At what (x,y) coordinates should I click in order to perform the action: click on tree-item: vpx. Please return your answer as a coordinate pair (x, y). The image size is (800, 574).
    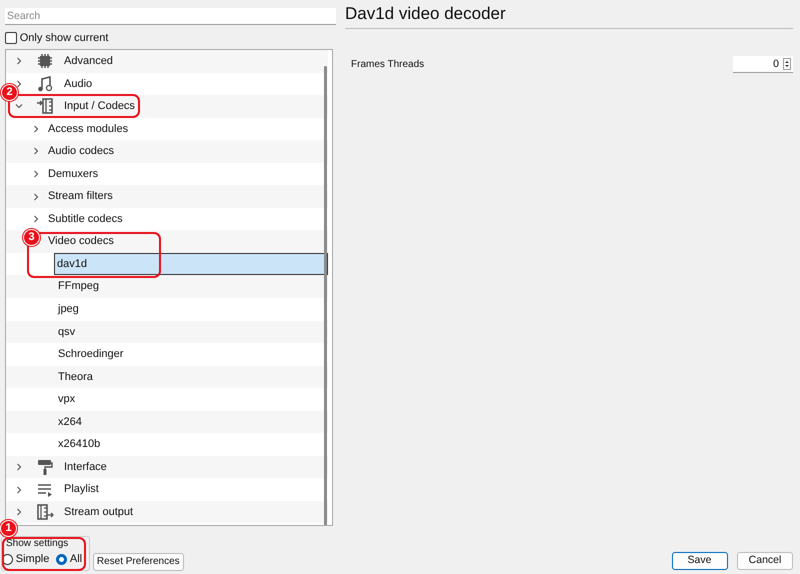
    Looking at the image, I should click on (67, 399).